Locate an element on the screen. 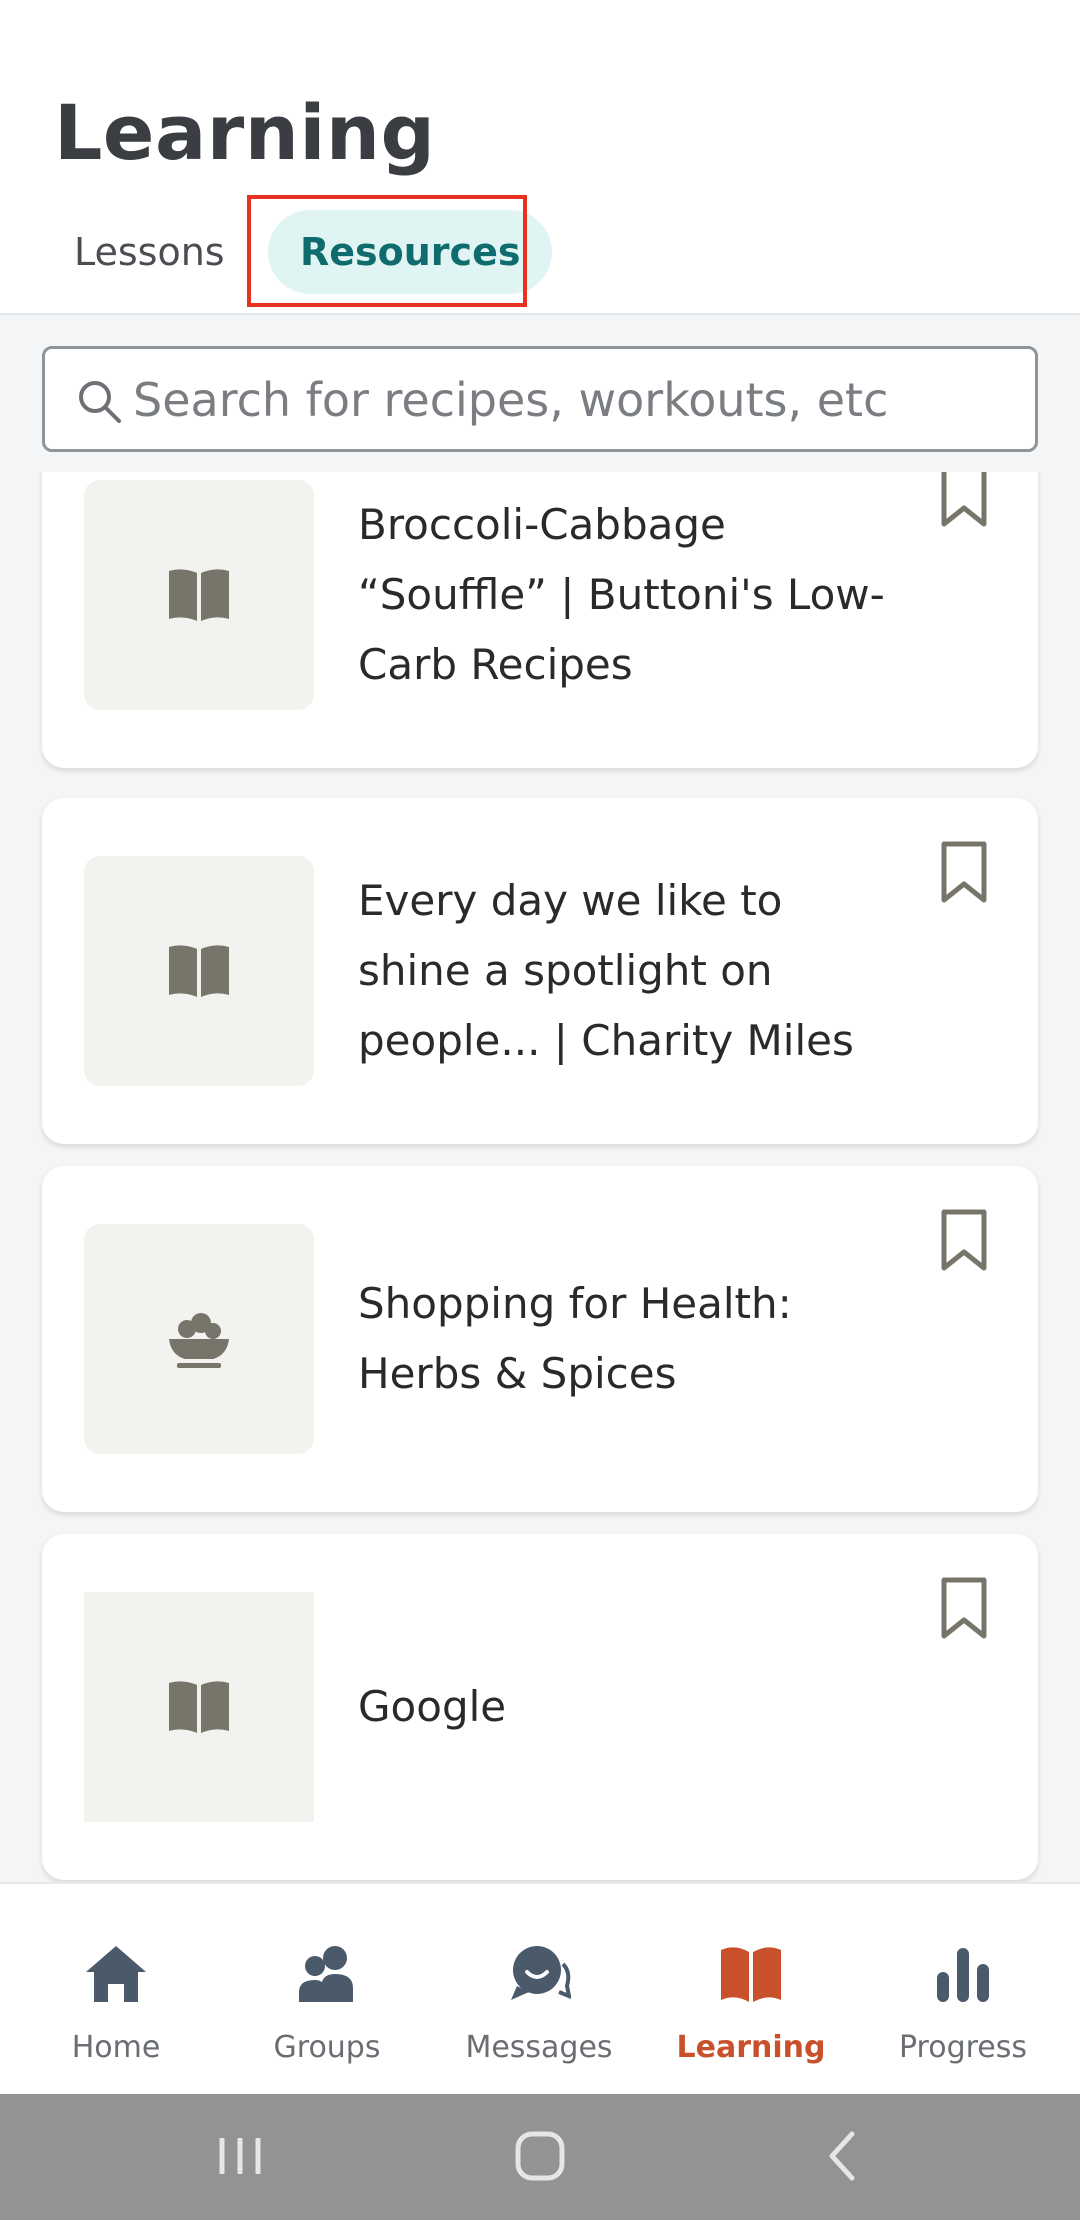 The image size is (1080, 2220). resource-card: Shopping for Health: Herbs & Spices is located at coordinates (540, 1339).